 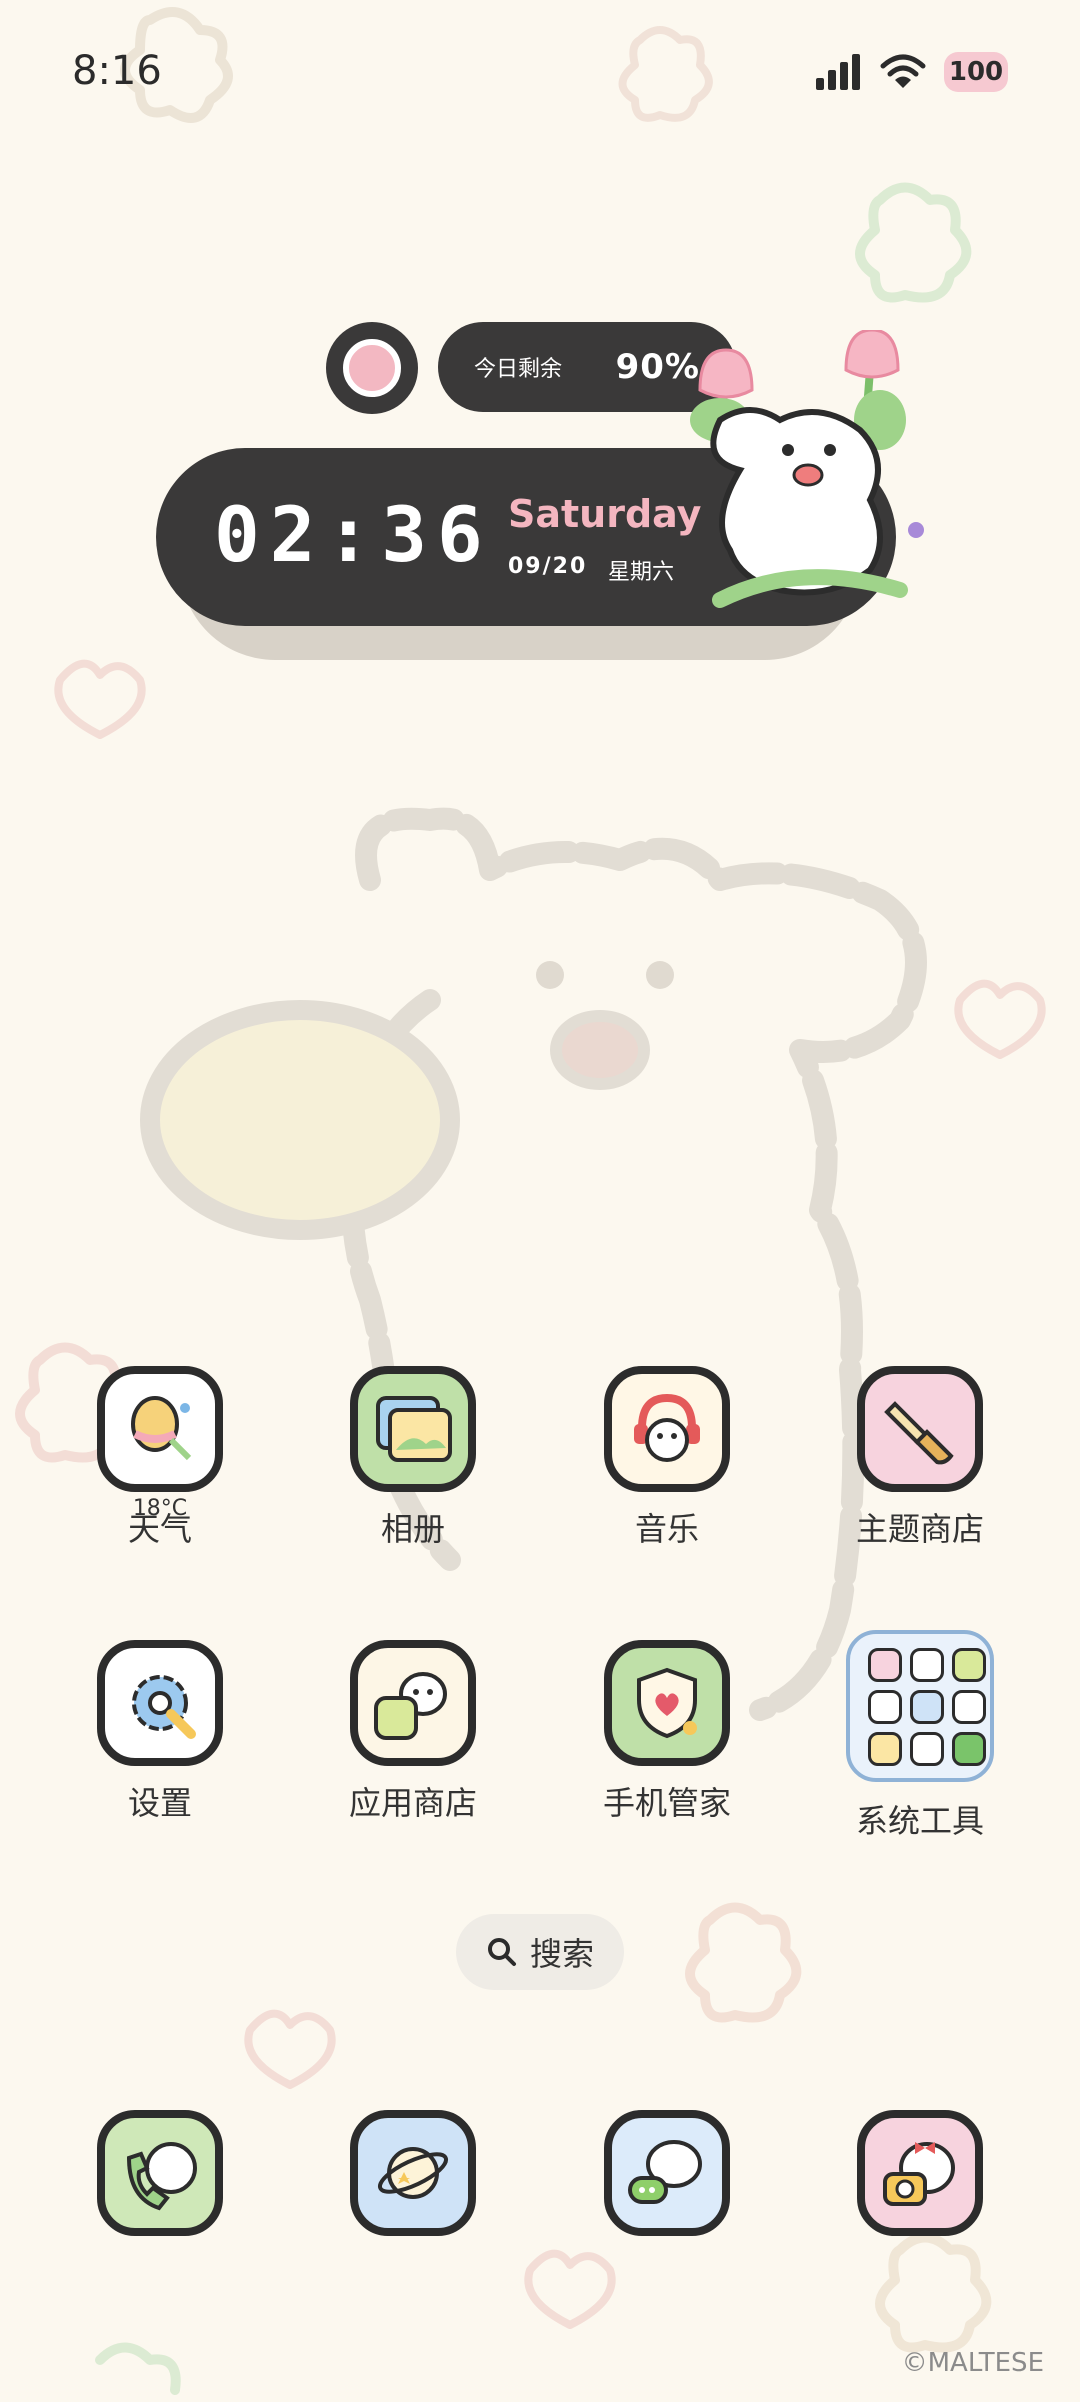 I want to click on watermark: ©MALTESE, so click(x=972, y=2363).